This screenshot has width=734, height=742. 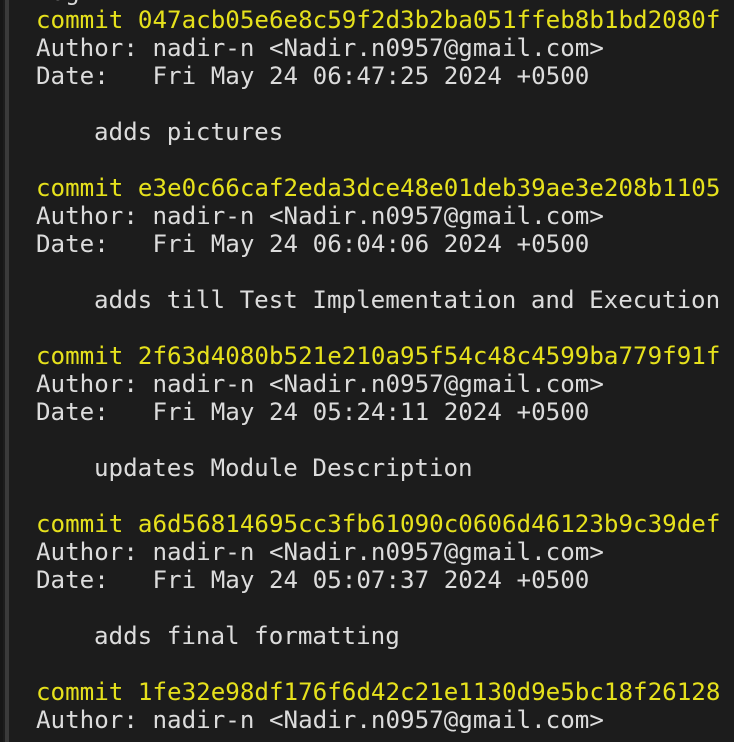 What do you see at coordinates (189, 132) in the screenshot?
I see `commit-message-line: adds pictures` at bounding box center [189, 132].